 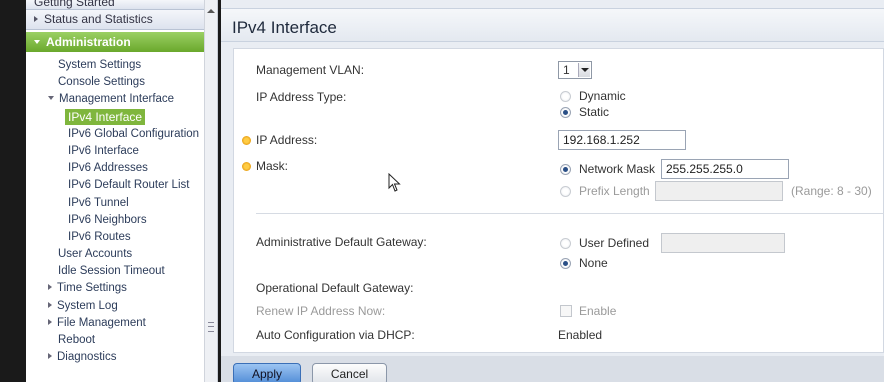 I want to click on sidebar-item-ipv6-addresses: IPv6 Addresses, so click(x=121, y=168).